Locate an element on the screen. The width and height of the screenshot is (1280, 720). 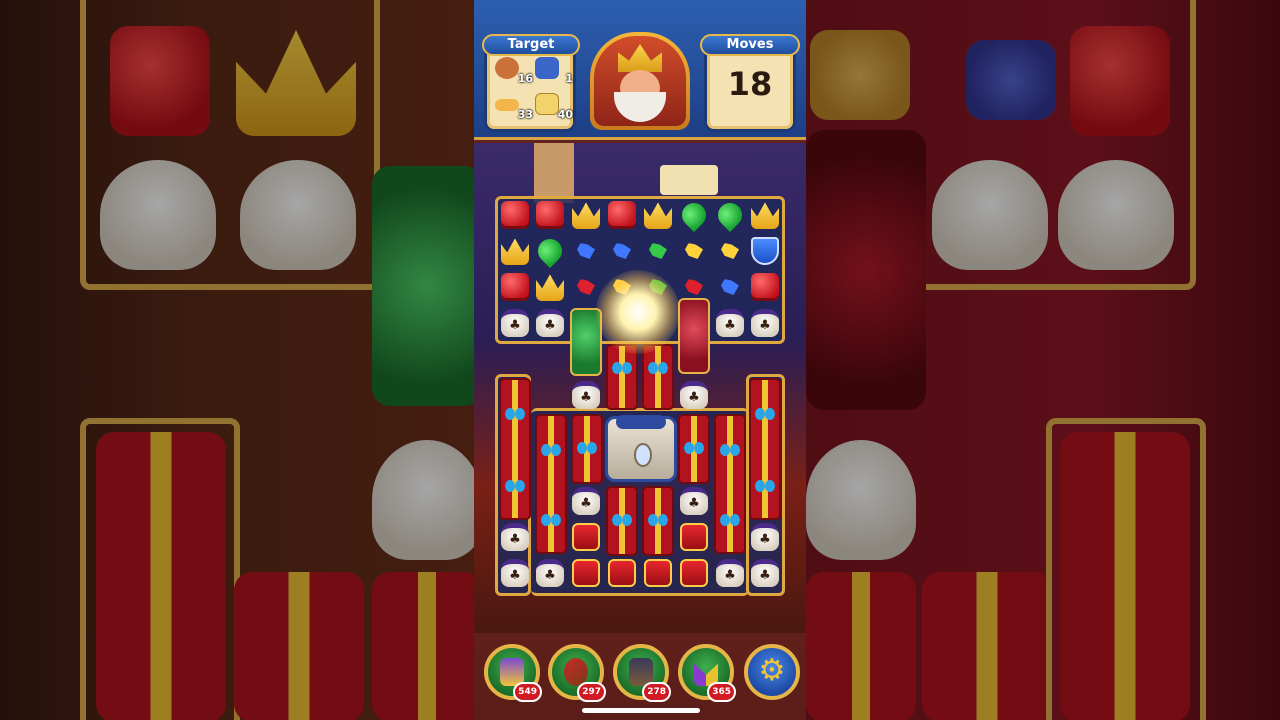
salt-machine is located at coordinates (641, 448).